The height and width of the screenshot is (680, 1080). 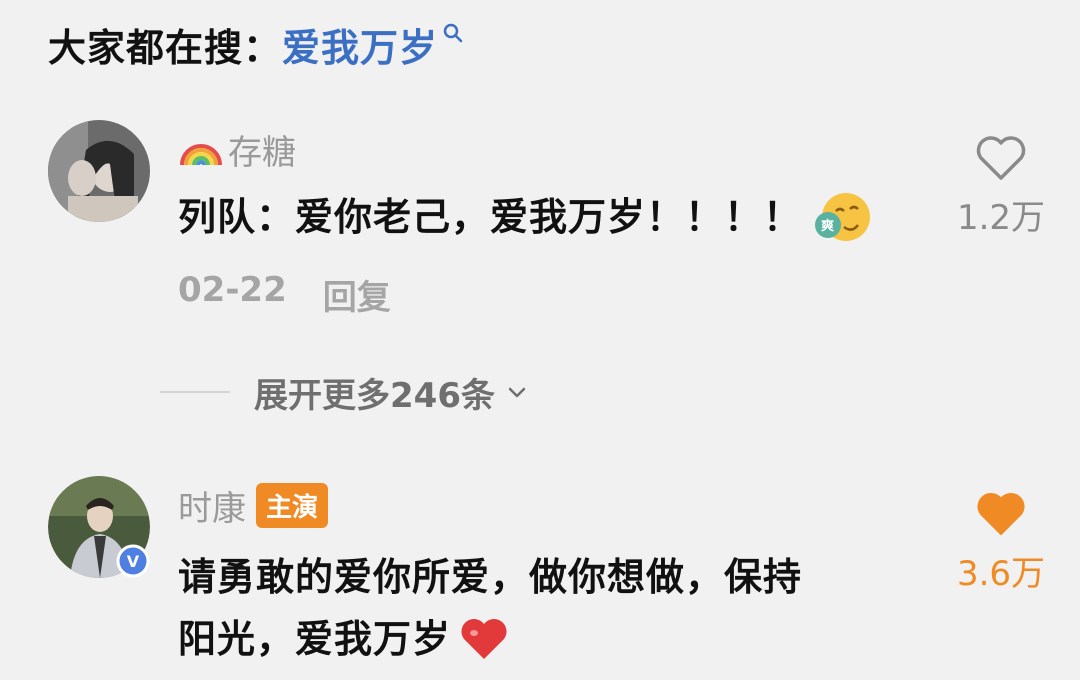 What do you see at coordinates (292, 505) in the screenshot?
I see `lead-actor-badge: 主演` at bounding box center [292, 505].